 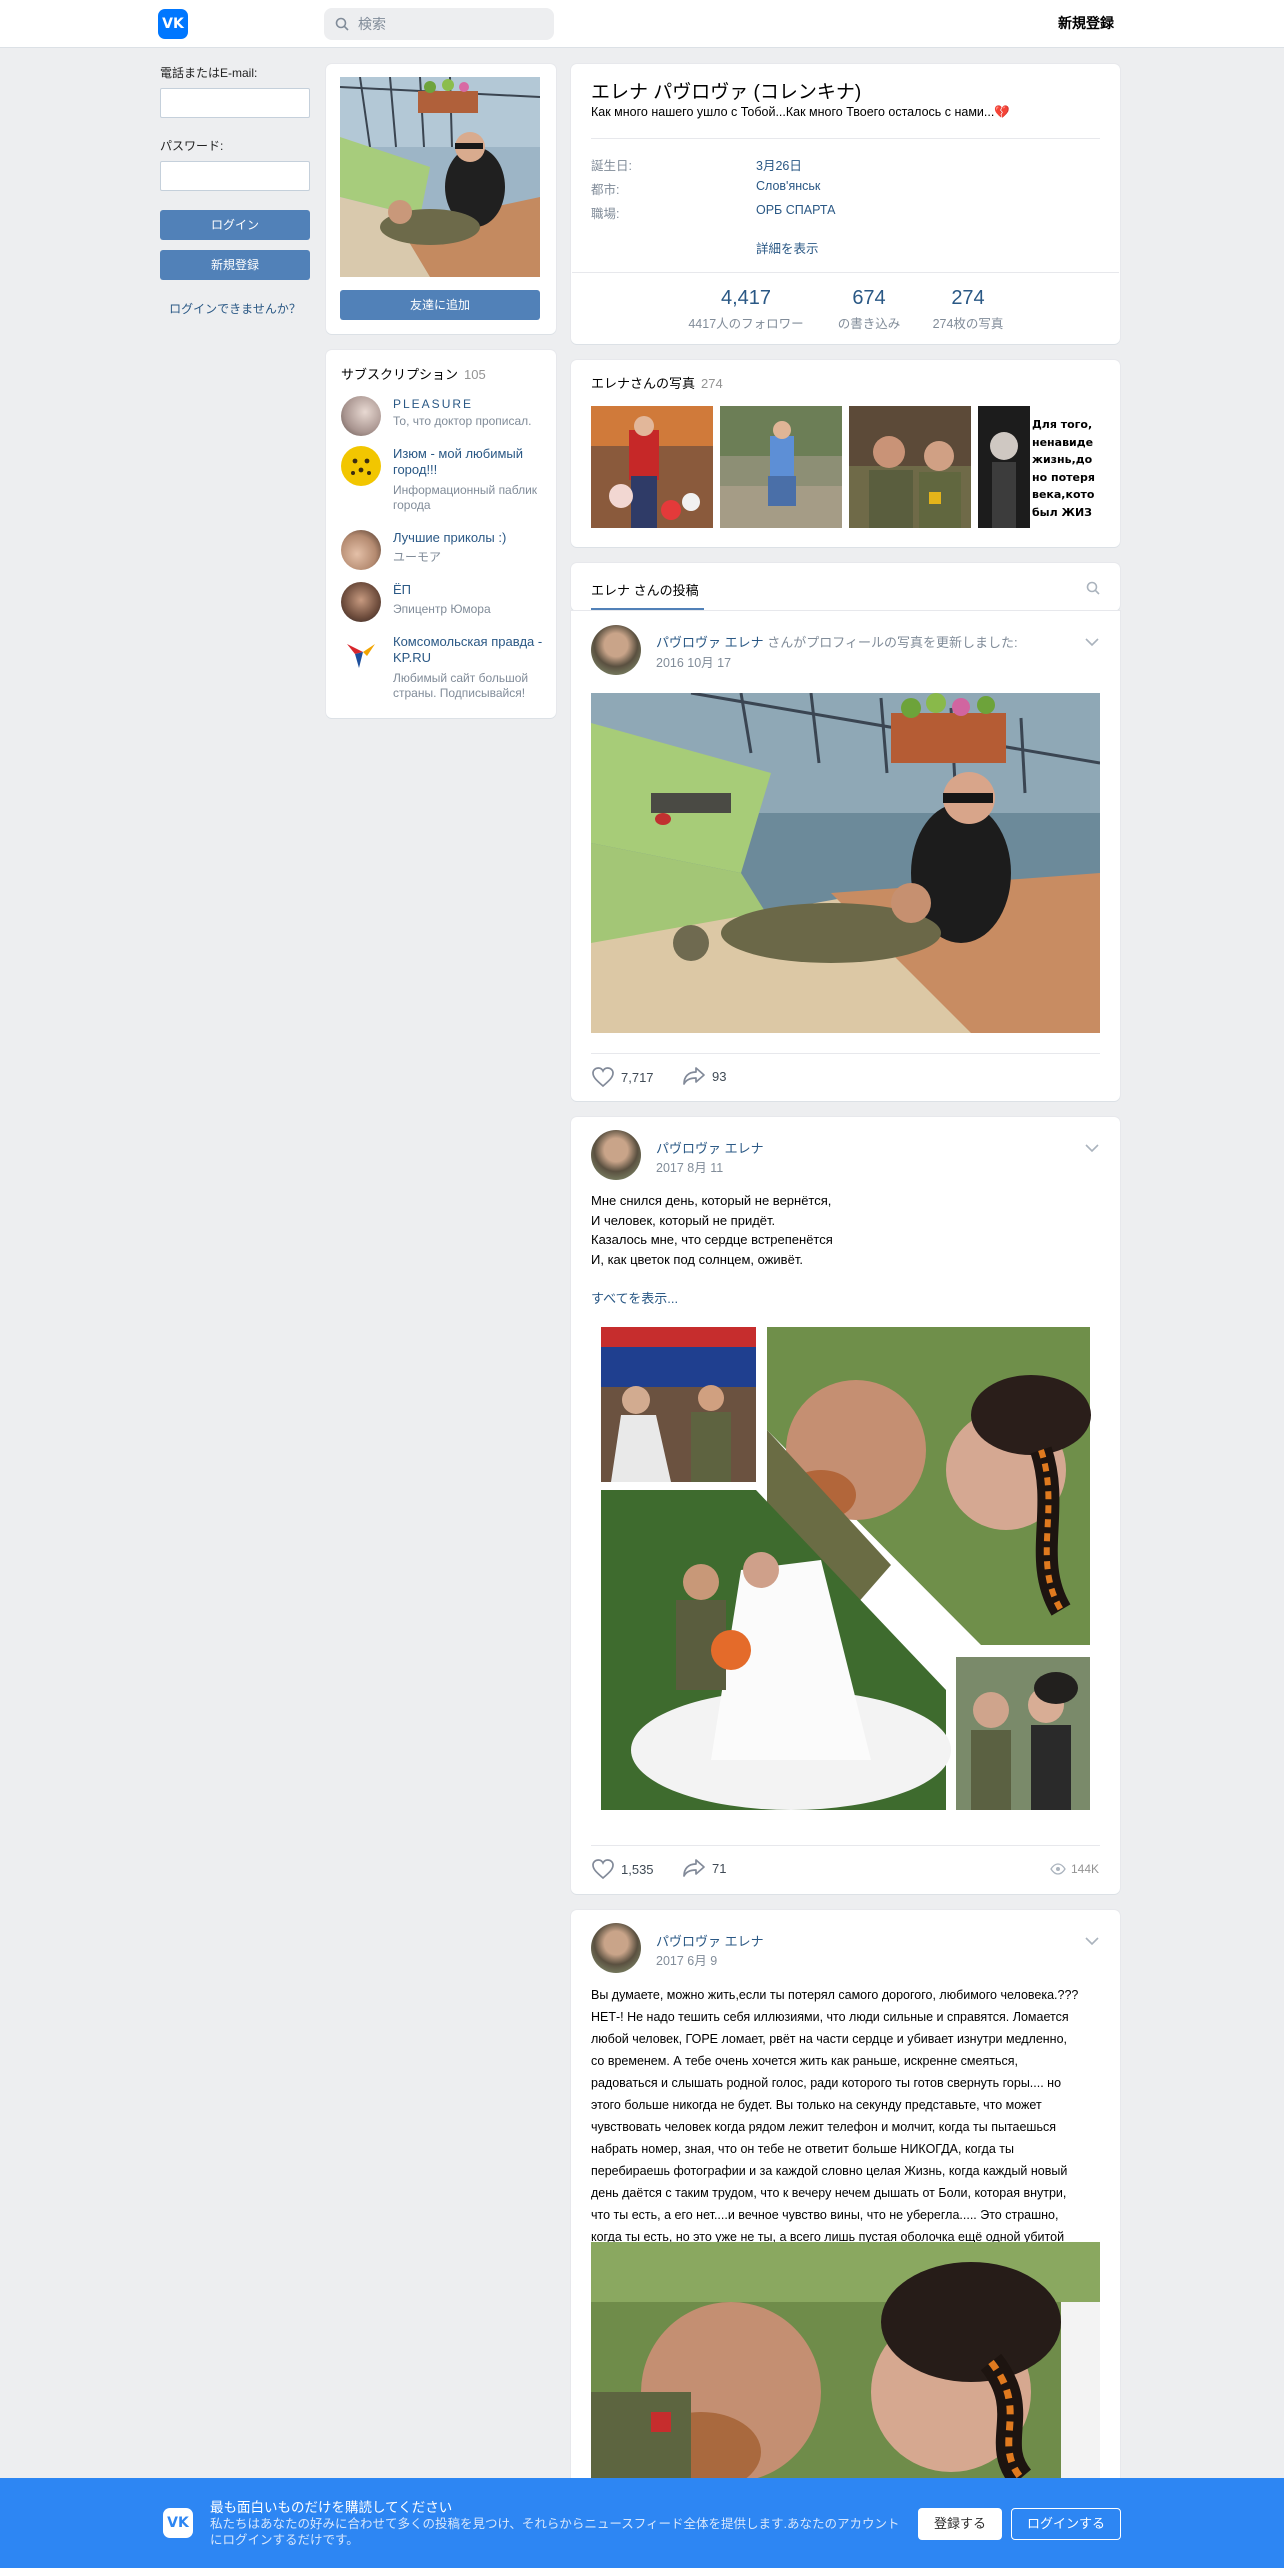 I want to click on post-photo-collage, so click(x=845, y=1570).